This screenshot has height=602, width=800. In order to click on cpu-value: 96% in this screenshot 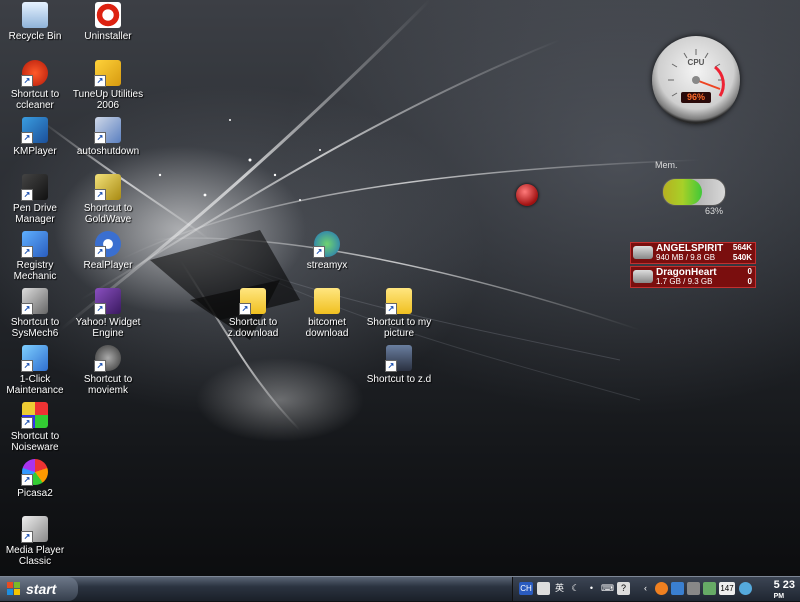, I will do `click(696, 97)`.